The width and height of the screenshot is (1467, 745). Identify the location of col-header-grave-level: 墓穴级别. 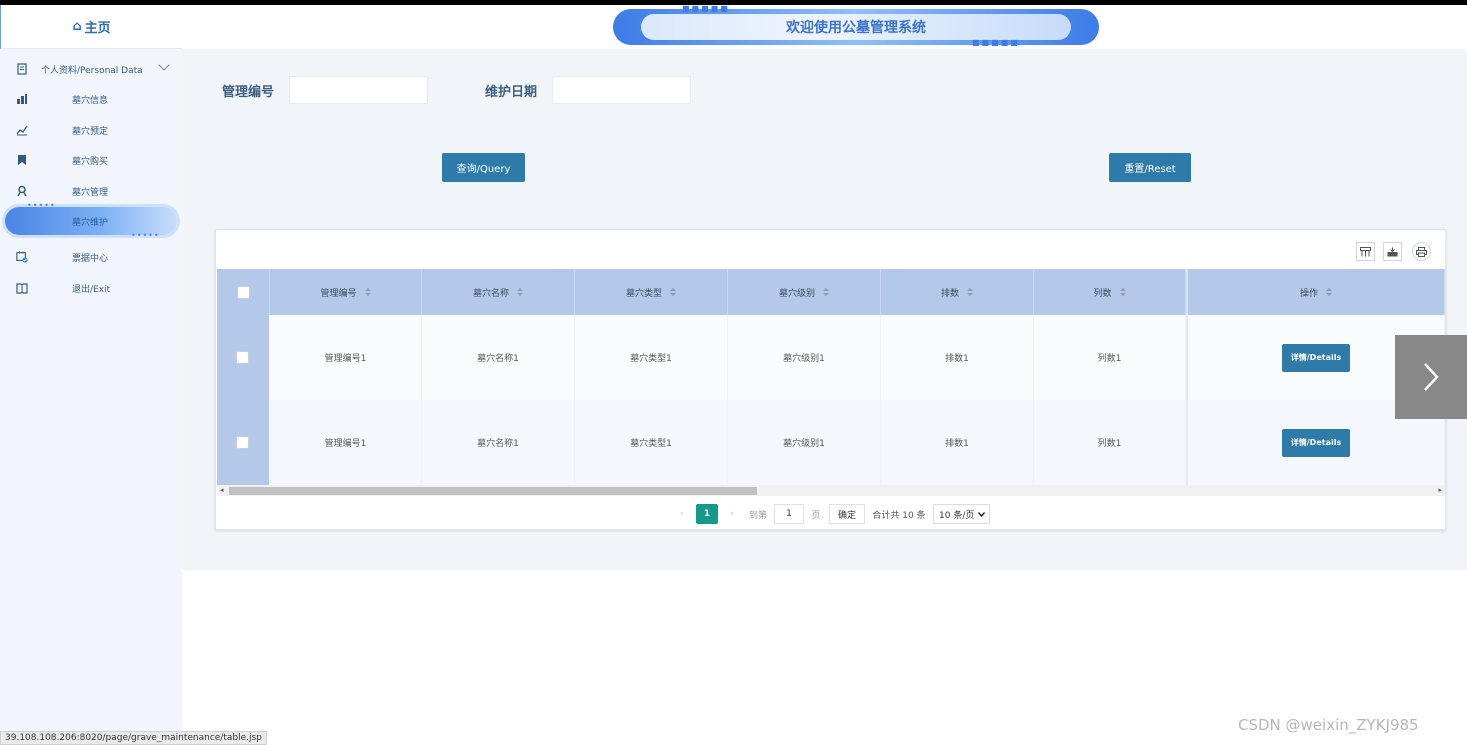
(804, 292).